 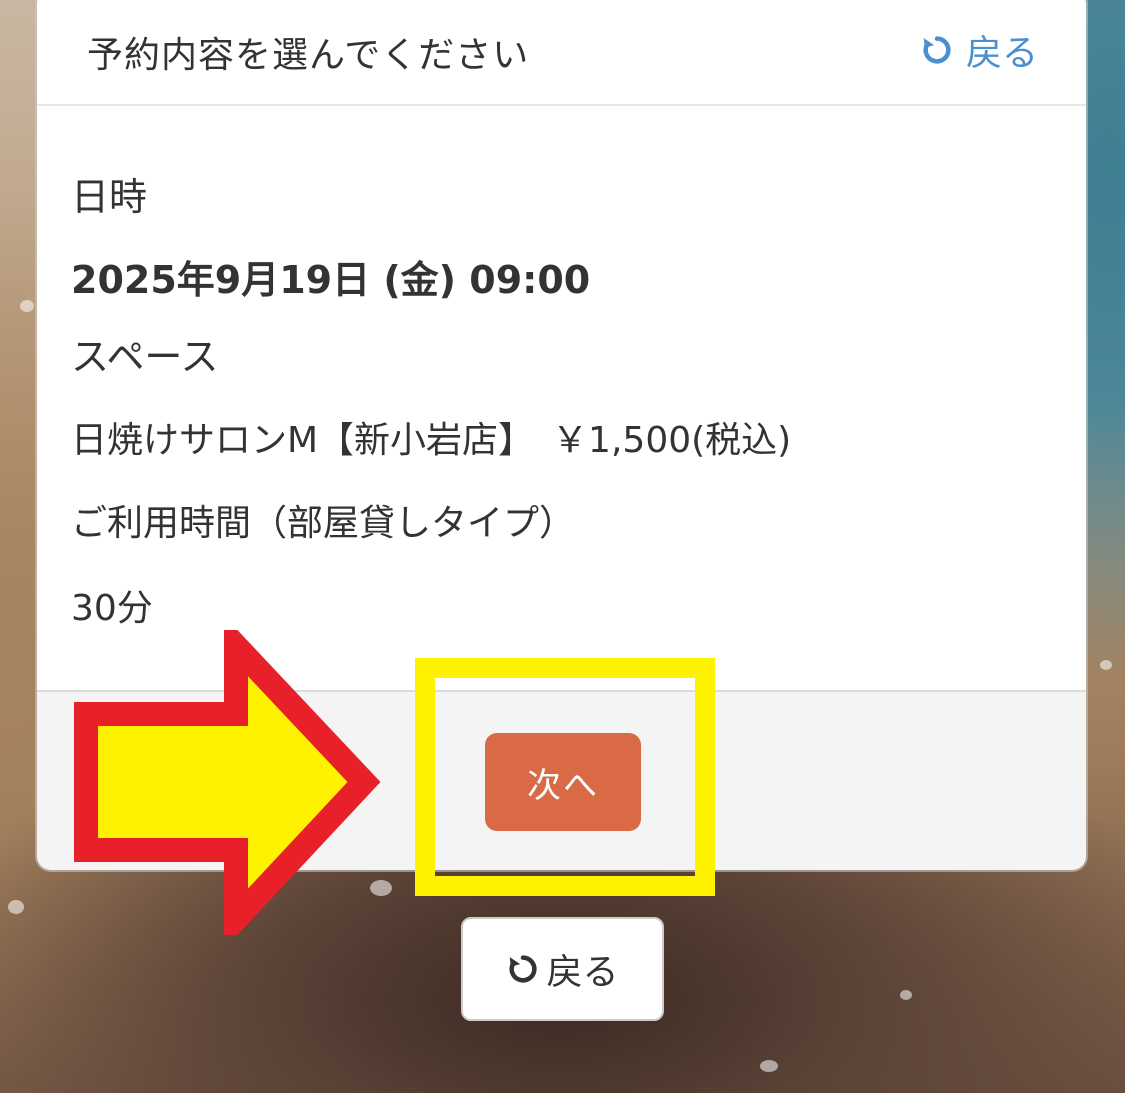 What do you see at coordinates (112, 608) in the screenshot?
I see `duration-value: 30分` at bounding box center [112, 608].